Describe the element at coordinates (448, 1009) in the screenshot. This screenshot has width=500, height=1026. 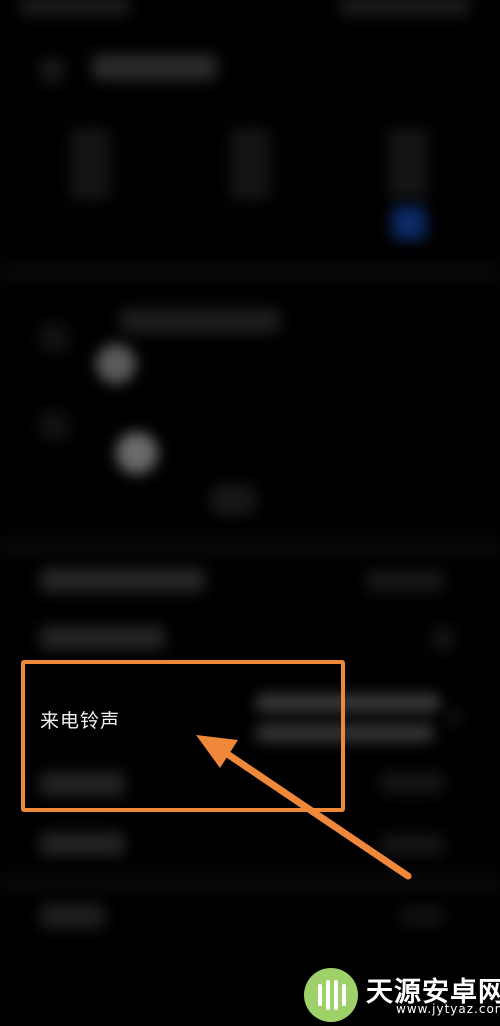
I see `watermark-url: www.jytyaz.com` at that location.